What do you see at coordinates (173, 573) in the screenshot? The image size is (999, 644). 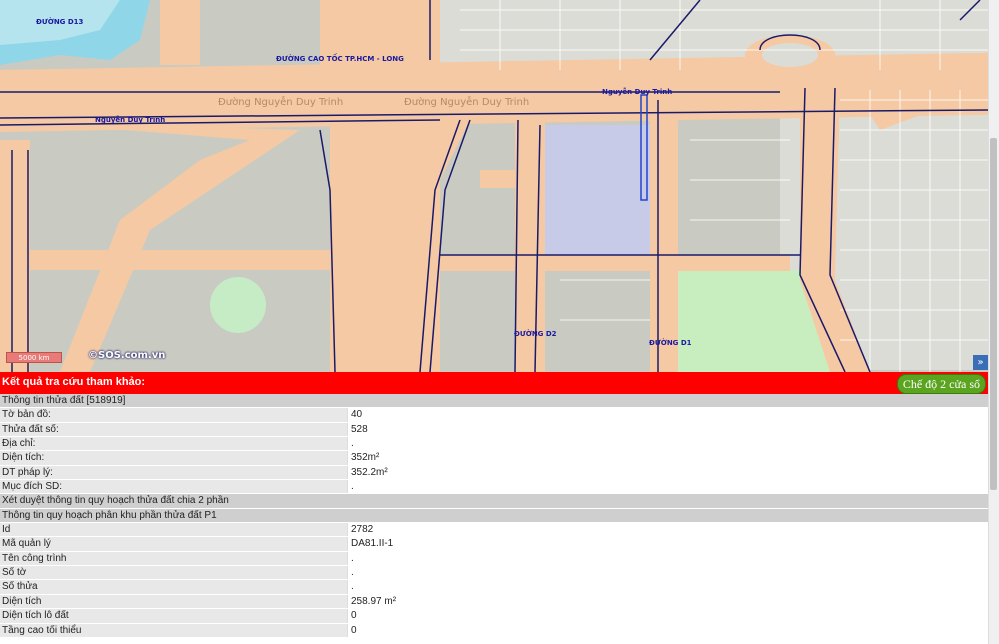 I see `field-label: Số tờ` at bounding box center [173, 573].